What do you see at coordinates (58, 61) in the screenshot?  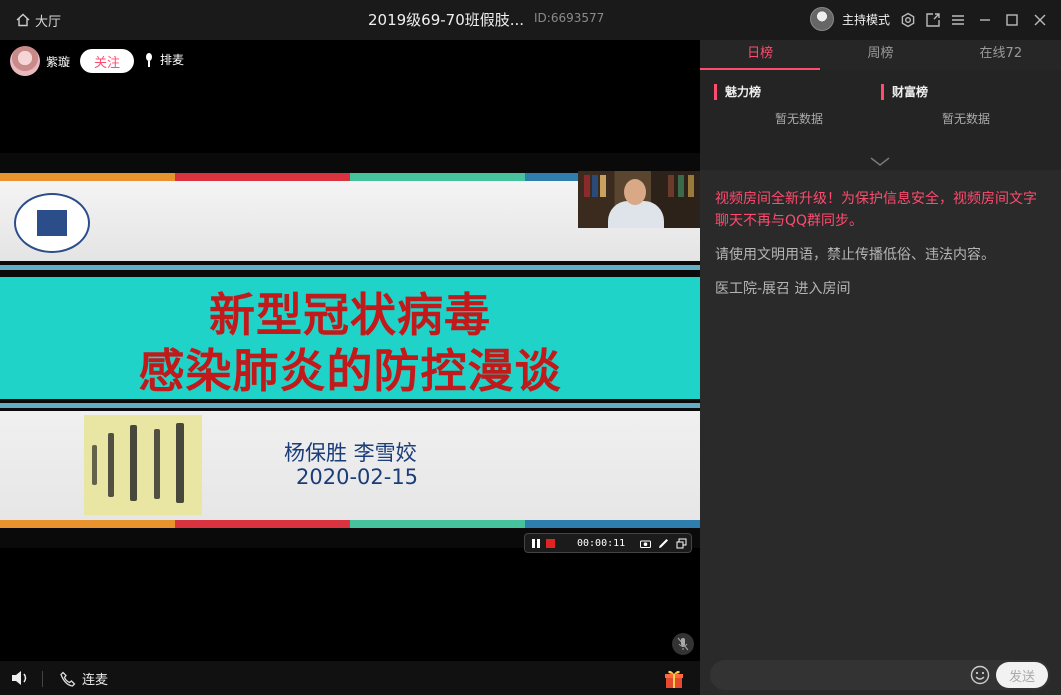 I see `anchor-name: 紫璇` at bounding box center [58, 61].